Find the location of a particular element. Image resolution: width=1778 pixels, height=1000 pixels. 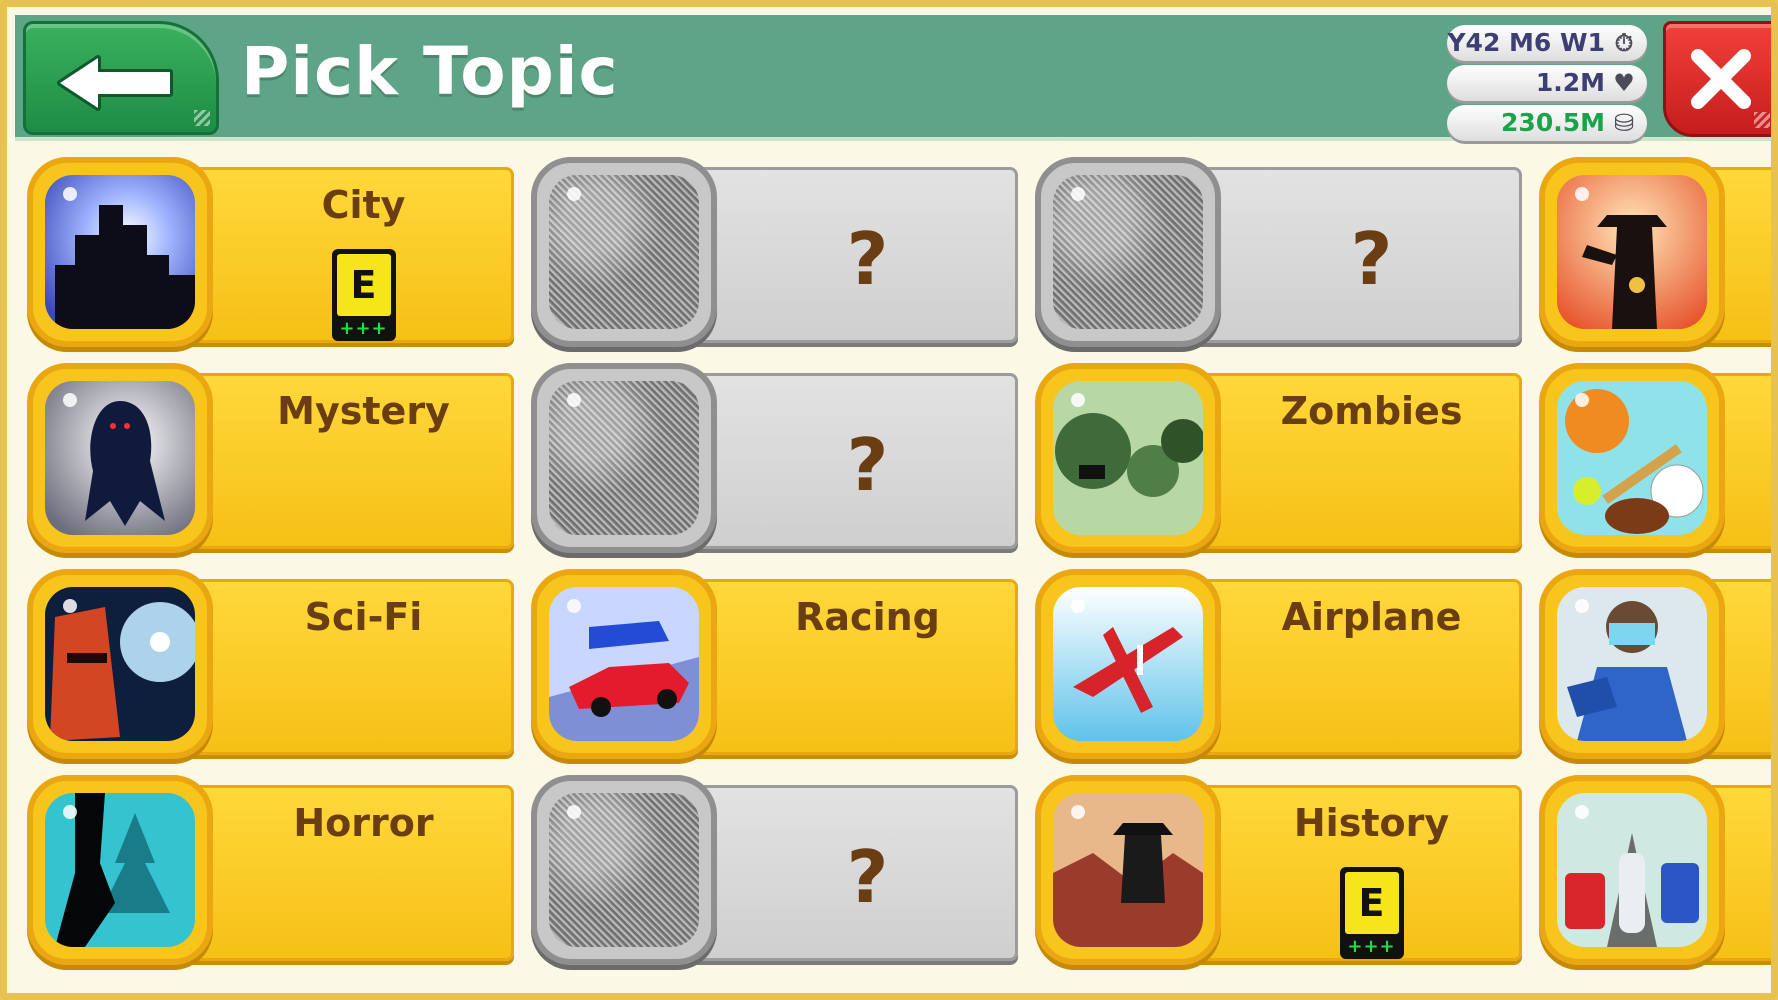

clock-icon: ⏱ is located at coordinates (1624, 43).